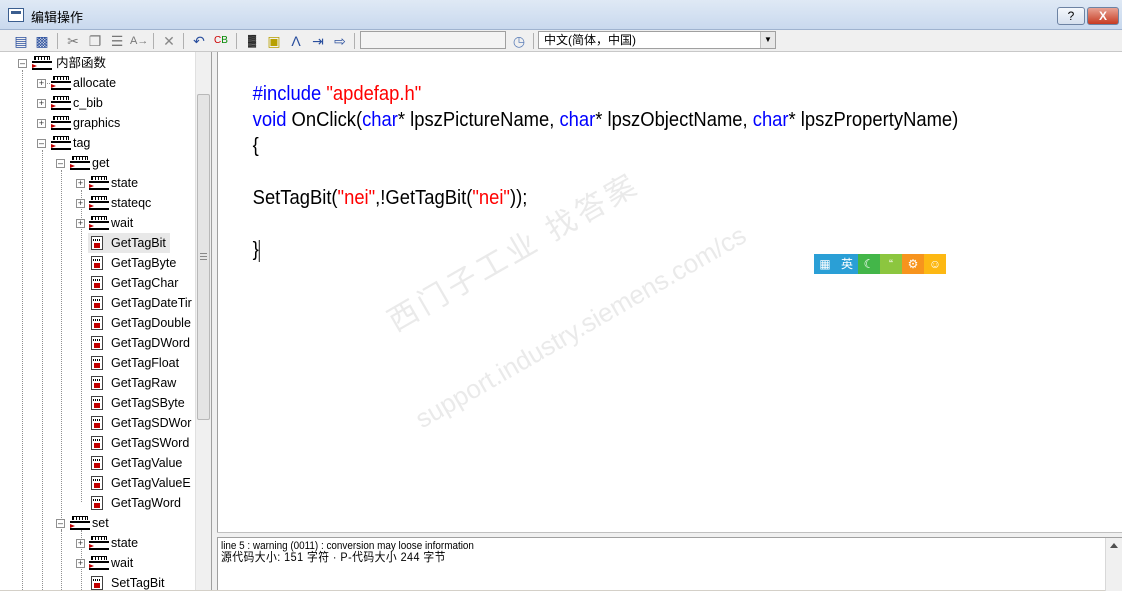 This screenshot has height=591, width=1122. What do you see at coordinates (141, 323) in the screenshot?
I see `tree-item: GetTagDouble` at bounding box center [141, 323].